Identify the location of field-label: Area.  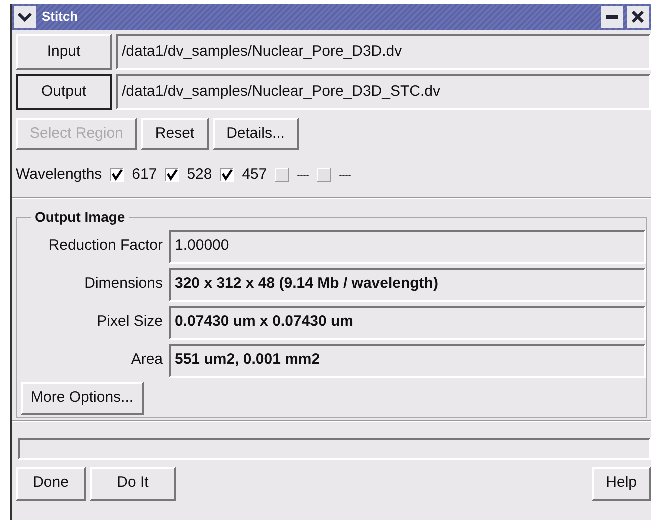
(147, 360).